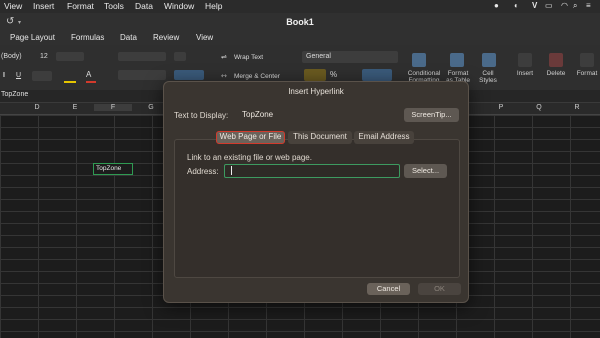 Image resolution: width=600 pixels, height=338 pixels. I want to click on borders-button, so click(42, 76).